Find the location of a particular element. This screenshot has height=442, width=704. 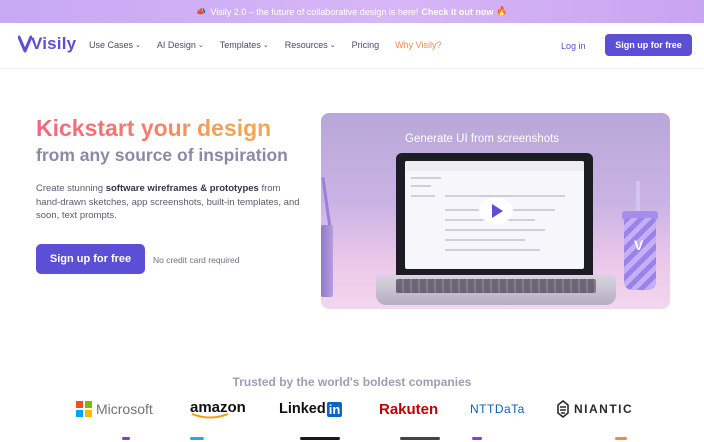

menu-item-ai-design: AI Design ⌄ is located at coordinates (180, 45).